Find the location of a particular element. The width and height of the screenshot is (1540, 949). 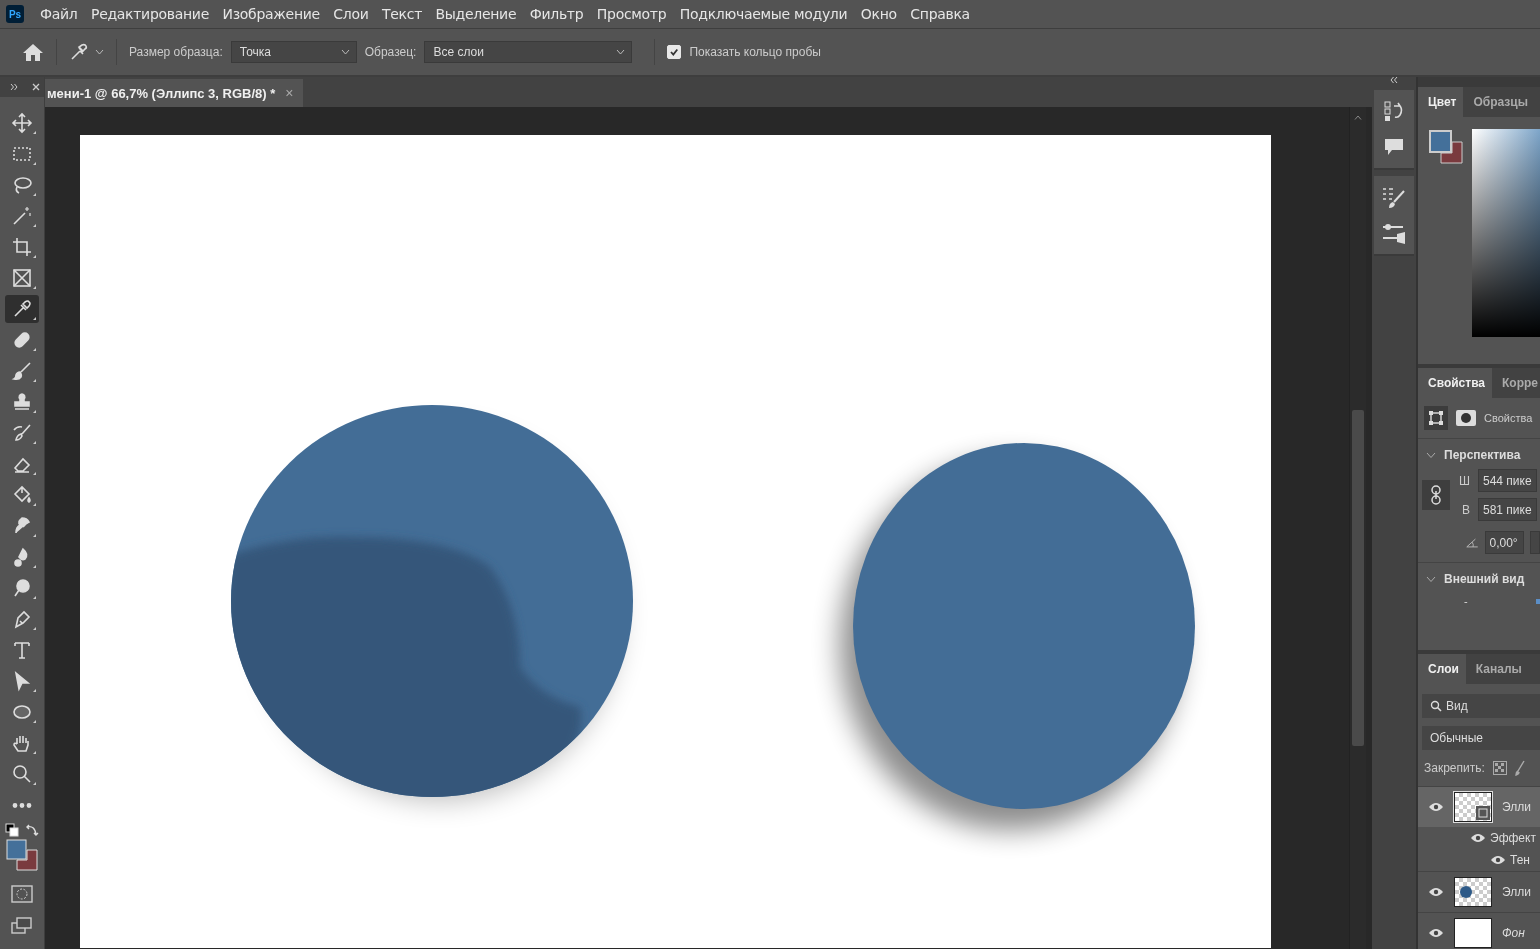

eyedropper-icon is located at coordinates (79, 52).